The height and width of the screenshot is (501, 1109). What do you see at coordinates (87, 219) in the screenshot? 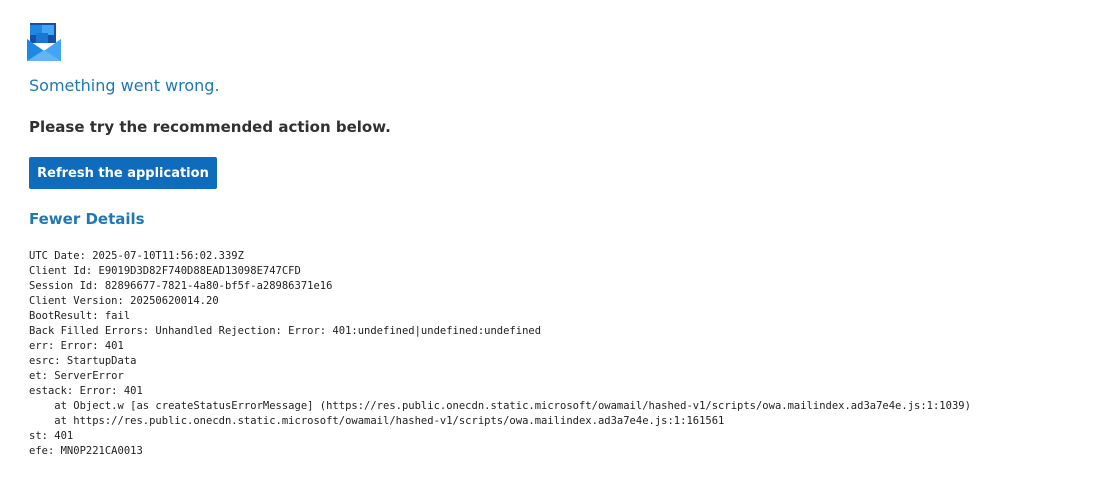
I see `fewer-details-link: Fewer Details` at bounding box center [87, 219].